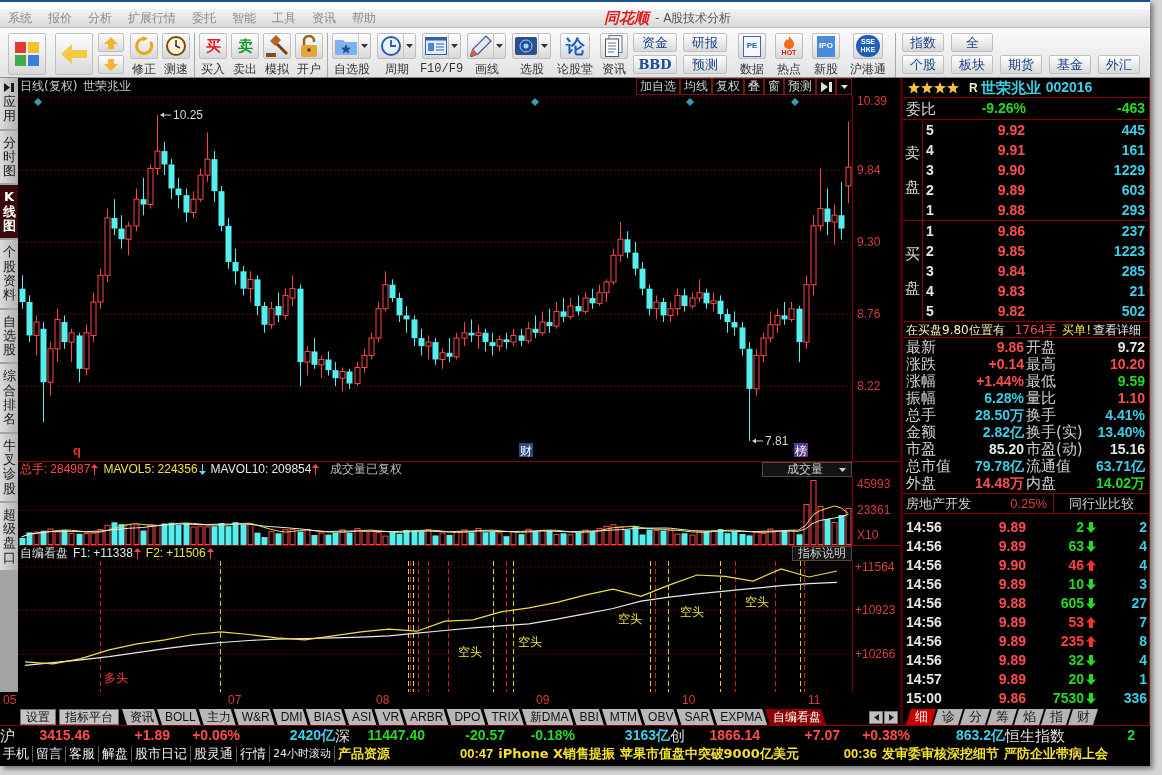 The width and height of the screenshot is (1162, 775). Describe the element at coordinates (754, 86) in the screenshot. I see `chart-toolbar-button: 叠` at that location.